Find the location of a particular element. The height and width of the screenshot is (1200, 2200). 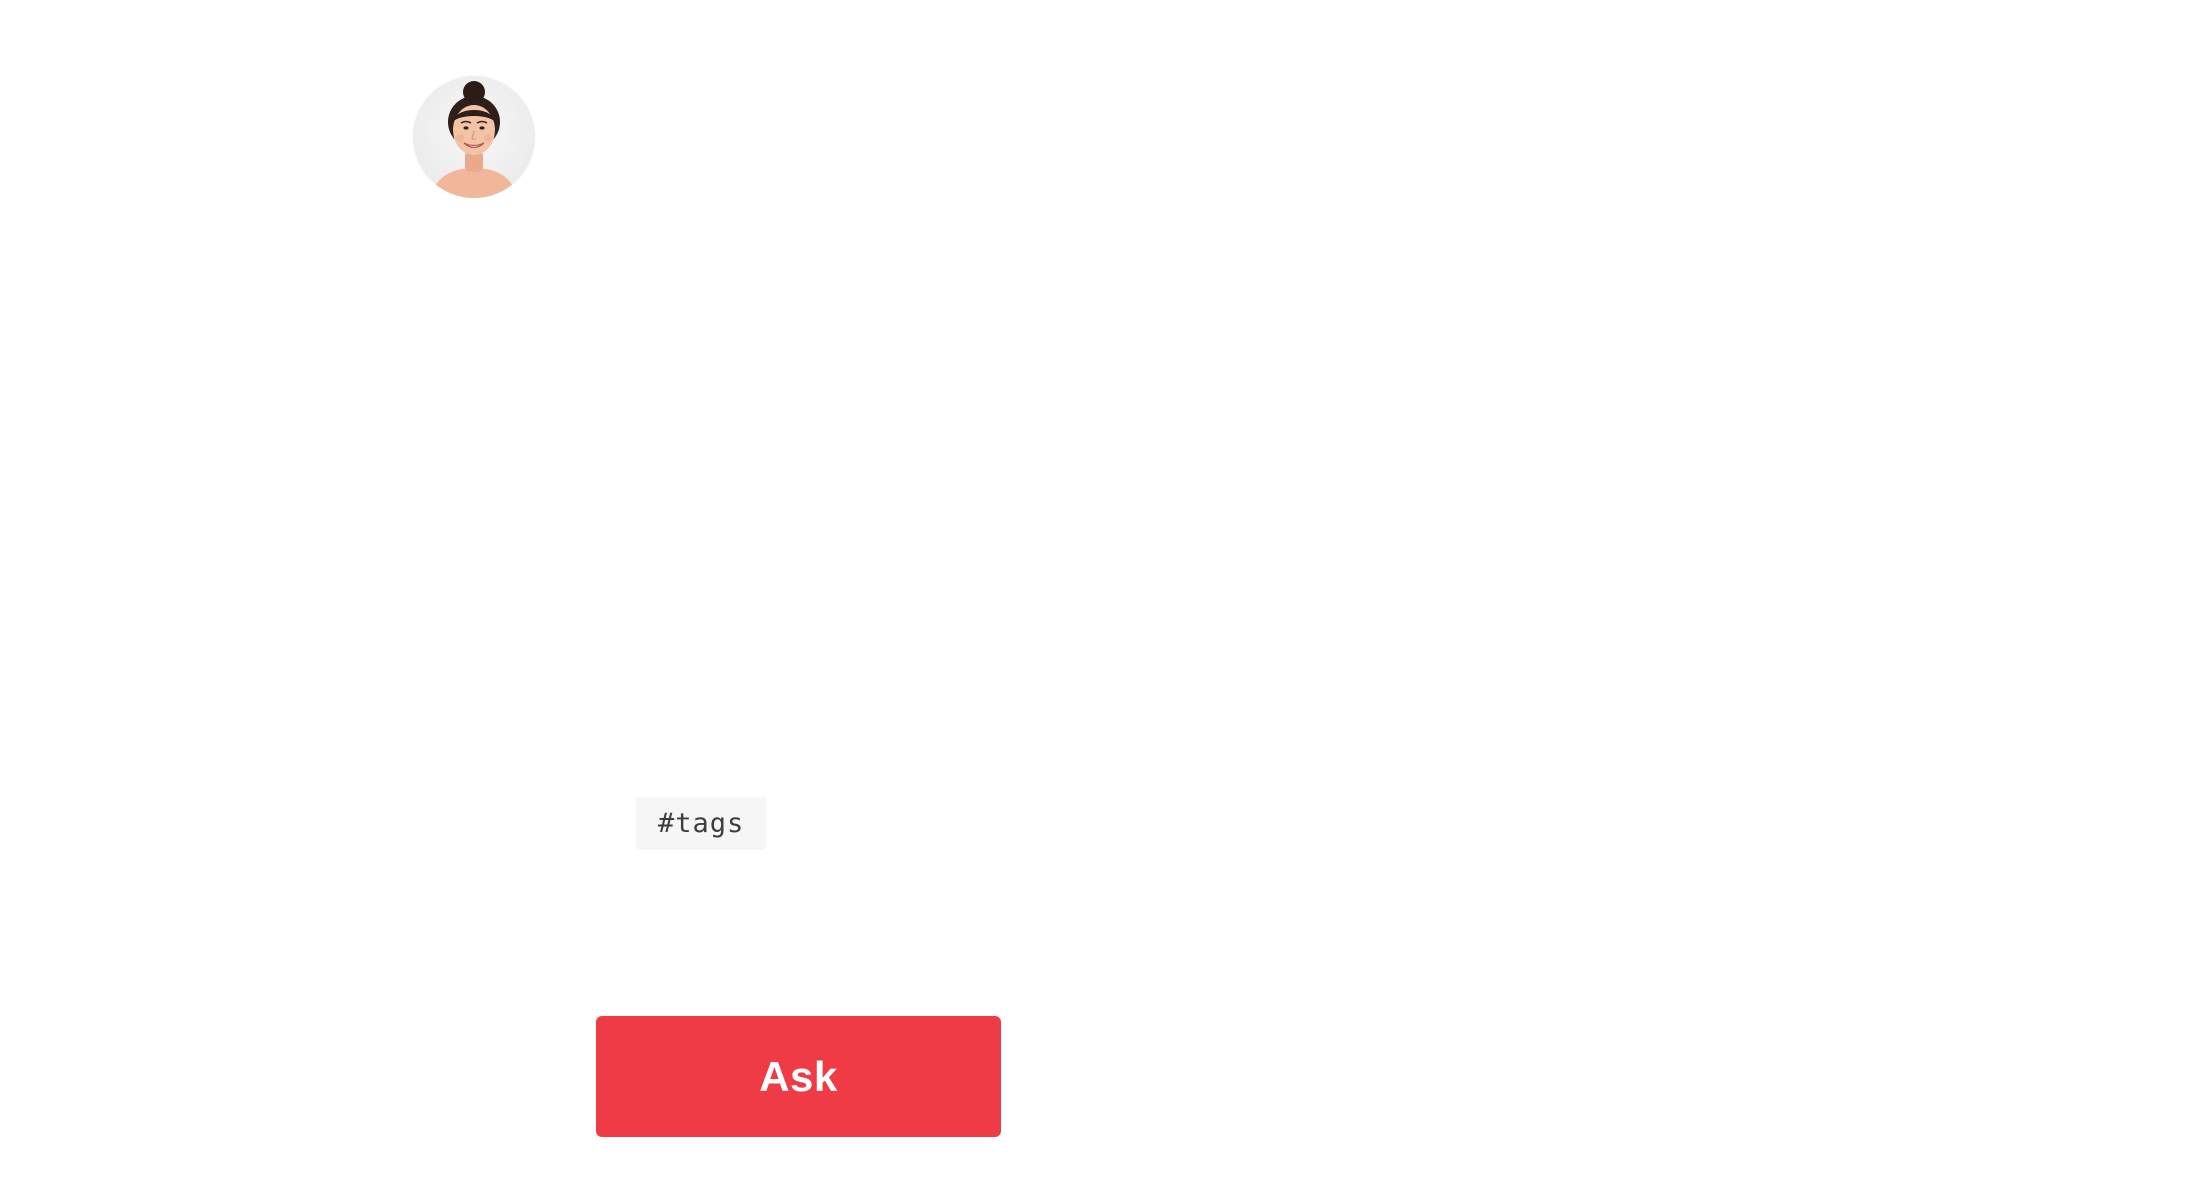

ask-button: Ask is located at coordinates (798, 1076).